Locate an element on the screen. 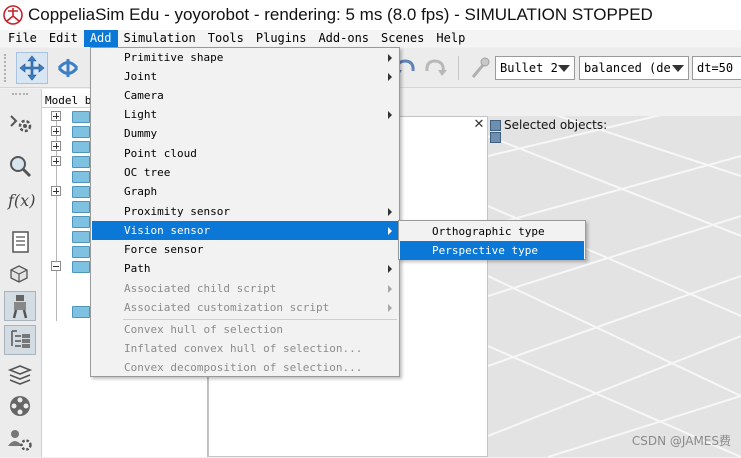 This screenshot has width=741, height=458. time-step-select: dt=50 m is located at coordinates (716, 68).